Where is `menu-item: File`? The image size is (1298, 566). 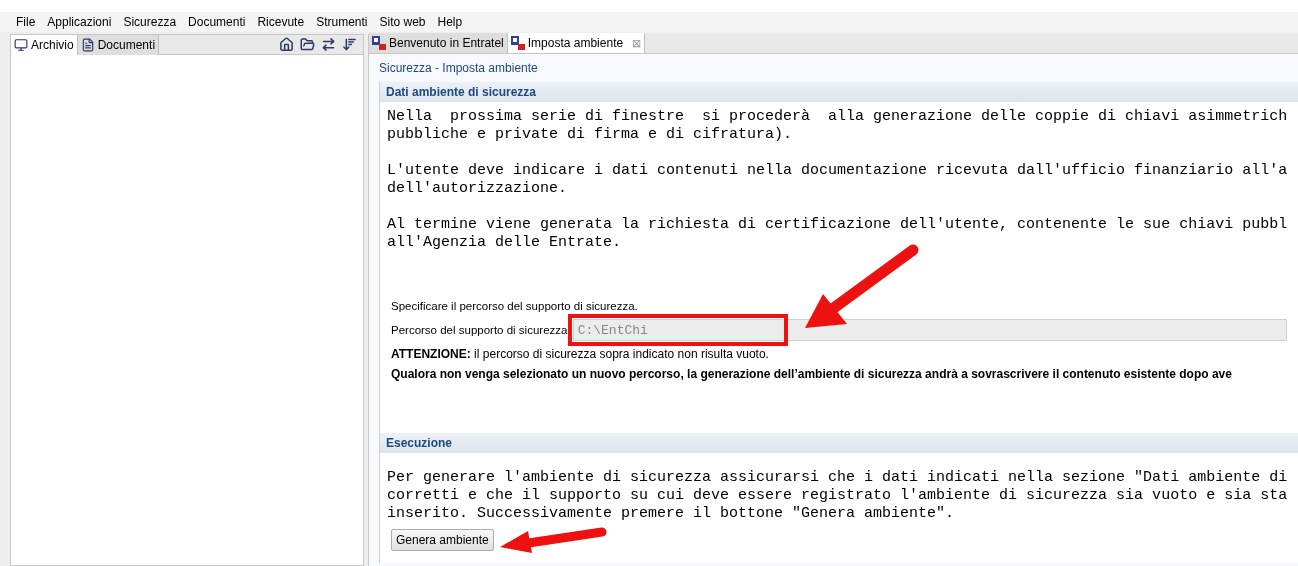 menu-item: File is located at coordinates (26, 22).